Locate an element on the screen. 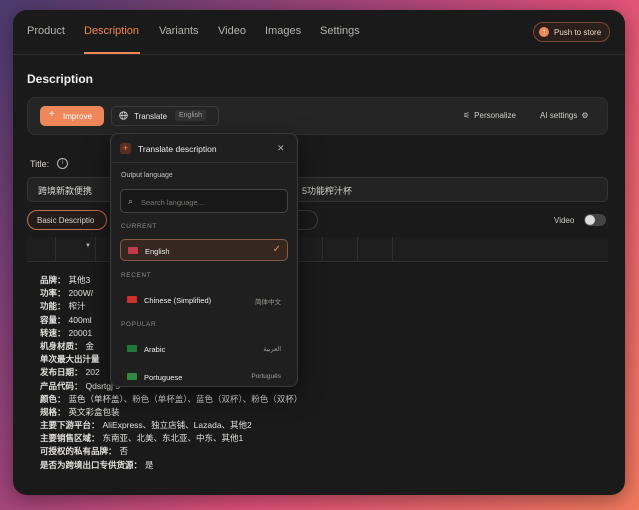 Image resolution: width=639 pixels, height=510 pixels. language-option-arabic: Arabic العربية is located at coordinates (204, 349).